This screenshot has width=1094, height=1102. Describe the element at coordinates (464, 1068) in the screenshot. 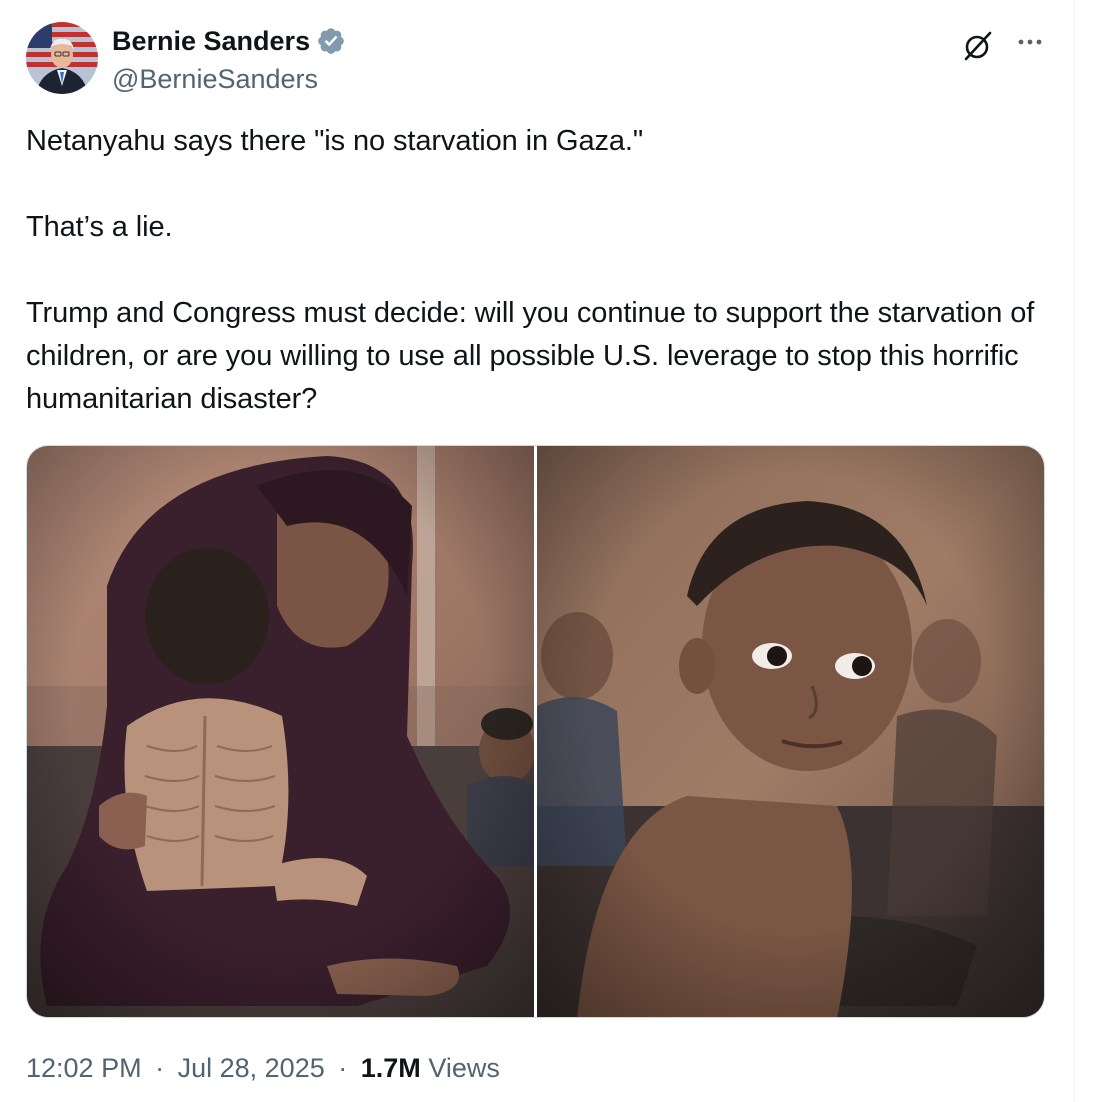

I see `views-label: Views` at that location.